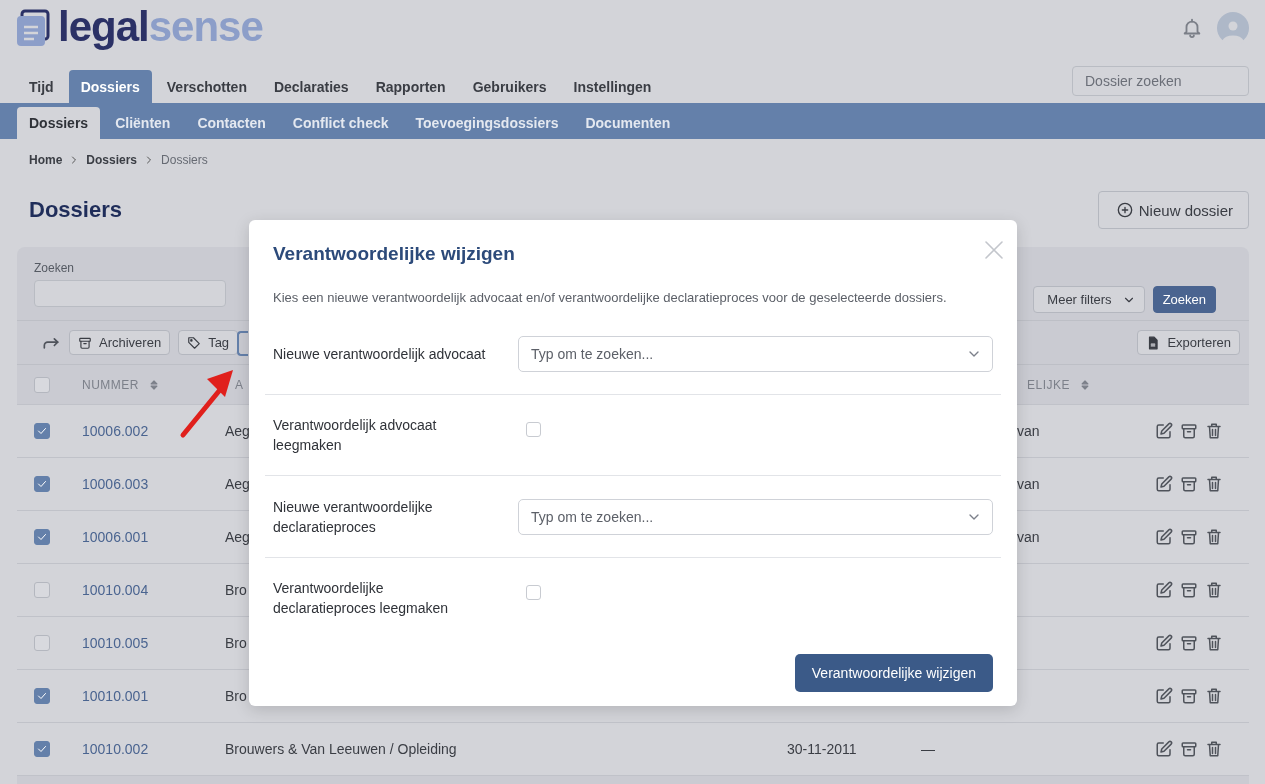 Image resolution: width=1265 pixels, height=784 pixels. What do you see at coordinates (1124, 210) in the screenshot?
I see `plus-circle-icon` at bounding box center [1124, 210].